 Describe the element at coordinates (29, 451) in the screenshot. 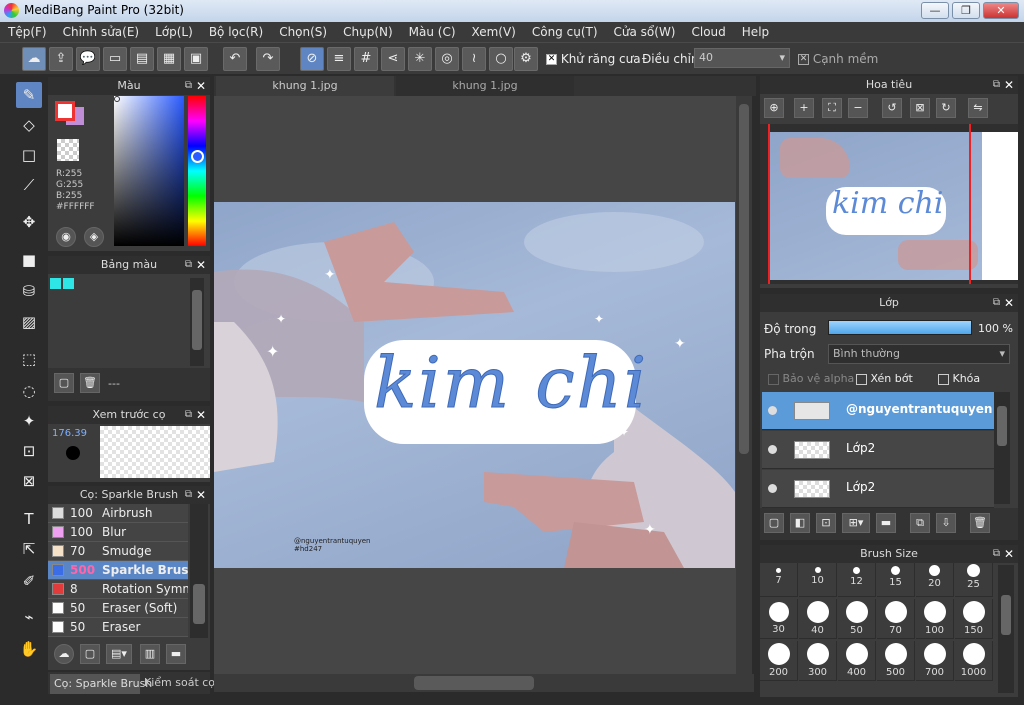

I see `select-pen-icon: ⊡` at that location.